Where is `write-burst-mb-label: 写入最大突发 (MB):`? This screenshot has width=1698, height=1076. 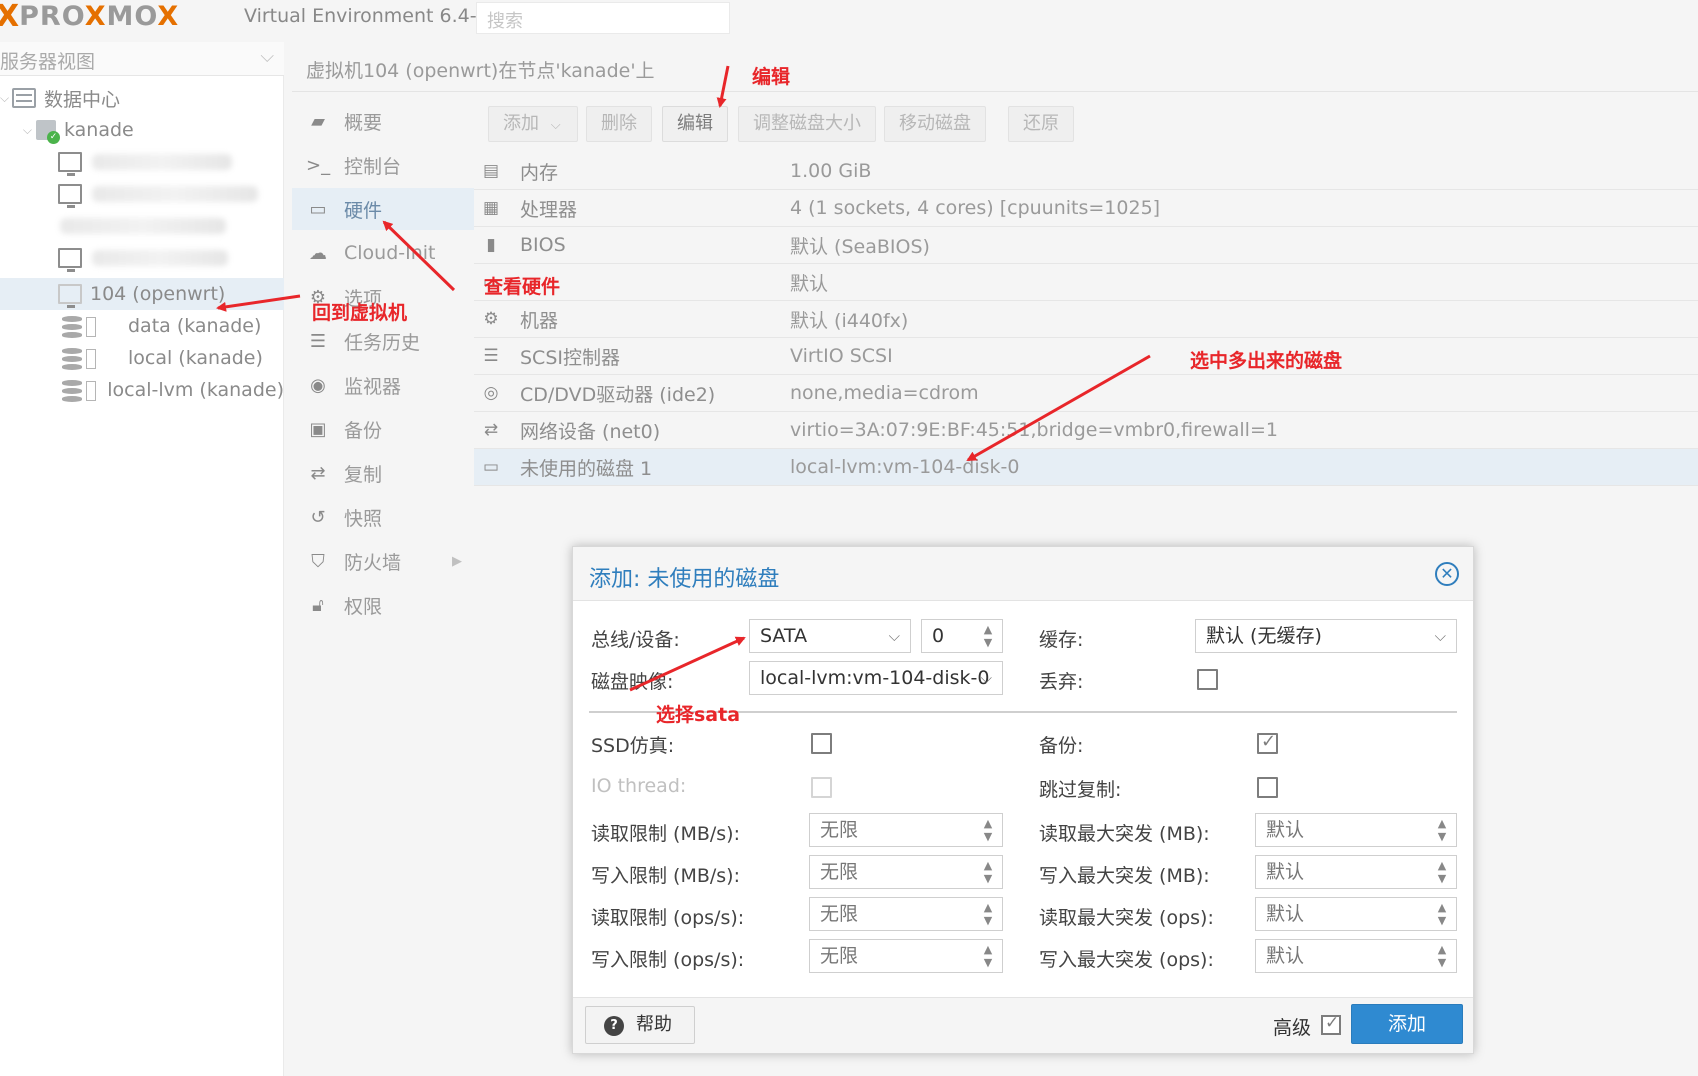
write-burst-mb-label: 写入最大突发 (MB): is located at coordinates (1124, 876).